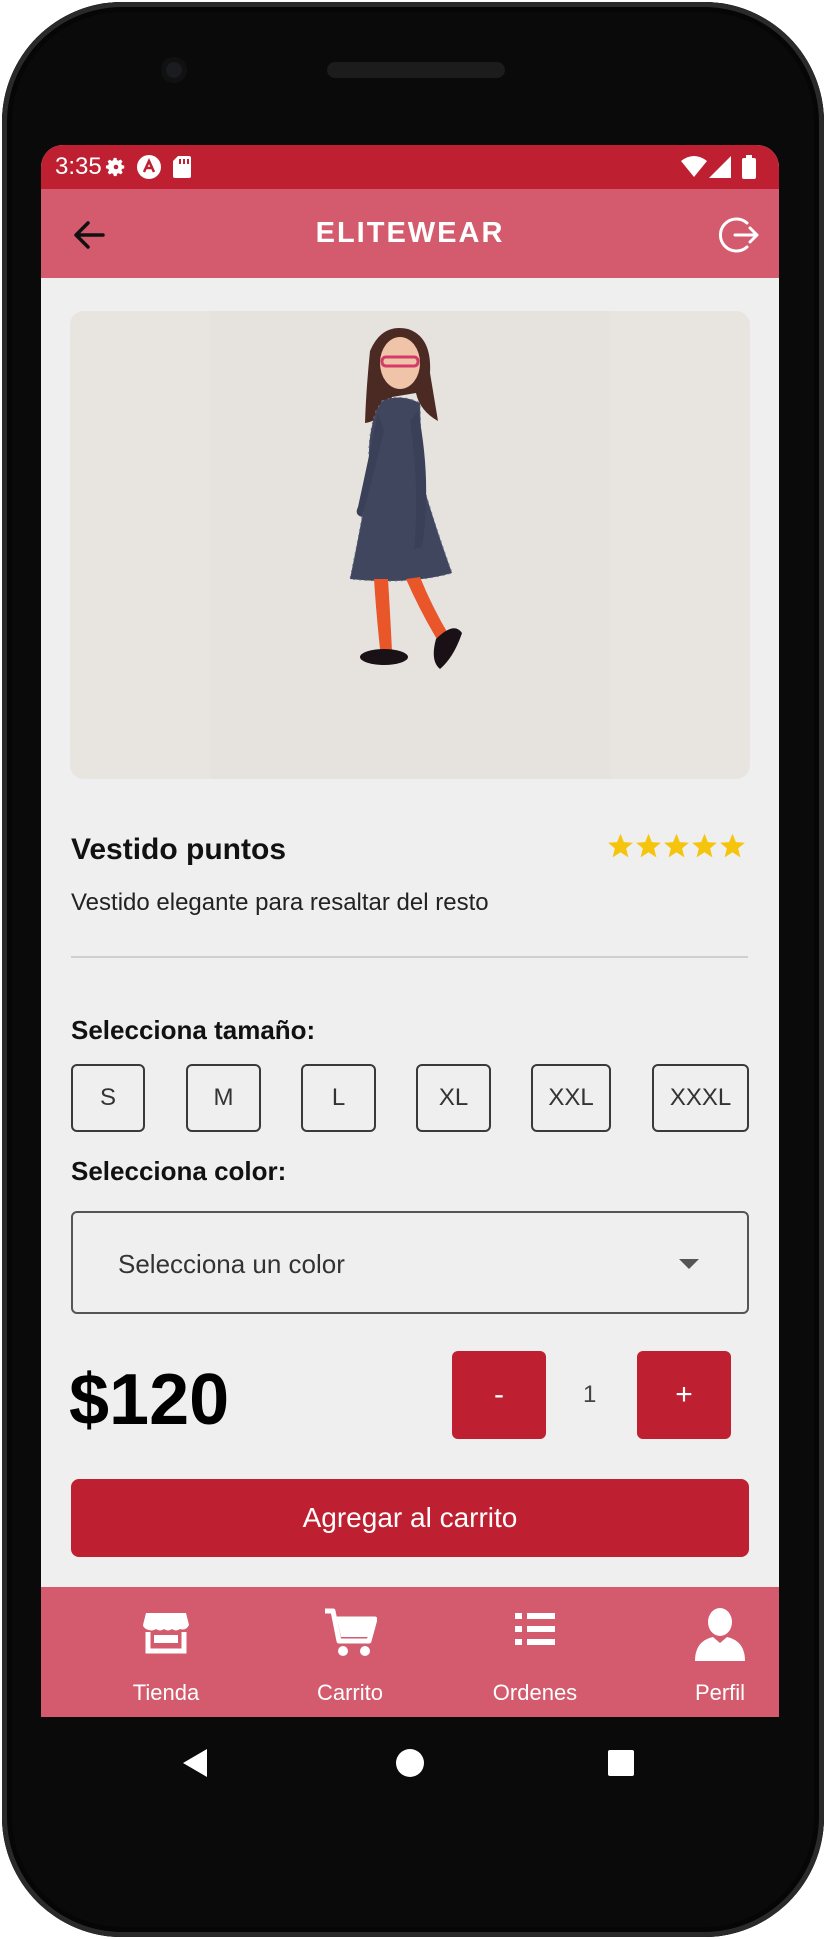 The height and width of the screenshot is (1939, 826). What do you see at coordinates (535, 1692) in the screenshot?
I see `nav-label-ordenes: Ordenes` at bounding box center [535, 1692].